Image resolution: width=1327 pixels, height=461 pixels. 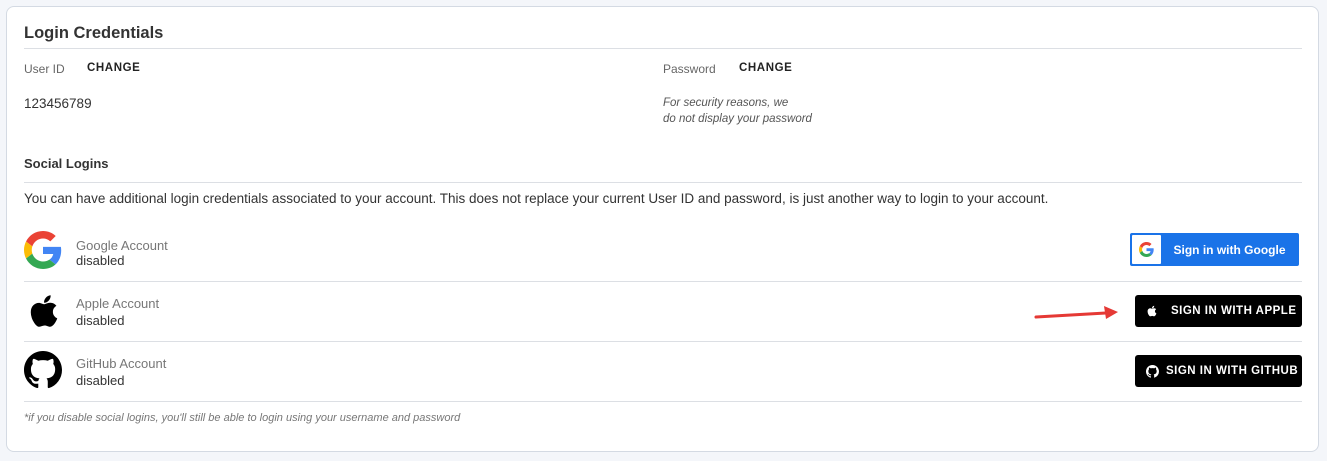 What do you see at coordinates (1234, 311) in the screenshot?
I see `apple-button-label: SIGN IN WITH APPLE` at bounding box center [1234, 311].